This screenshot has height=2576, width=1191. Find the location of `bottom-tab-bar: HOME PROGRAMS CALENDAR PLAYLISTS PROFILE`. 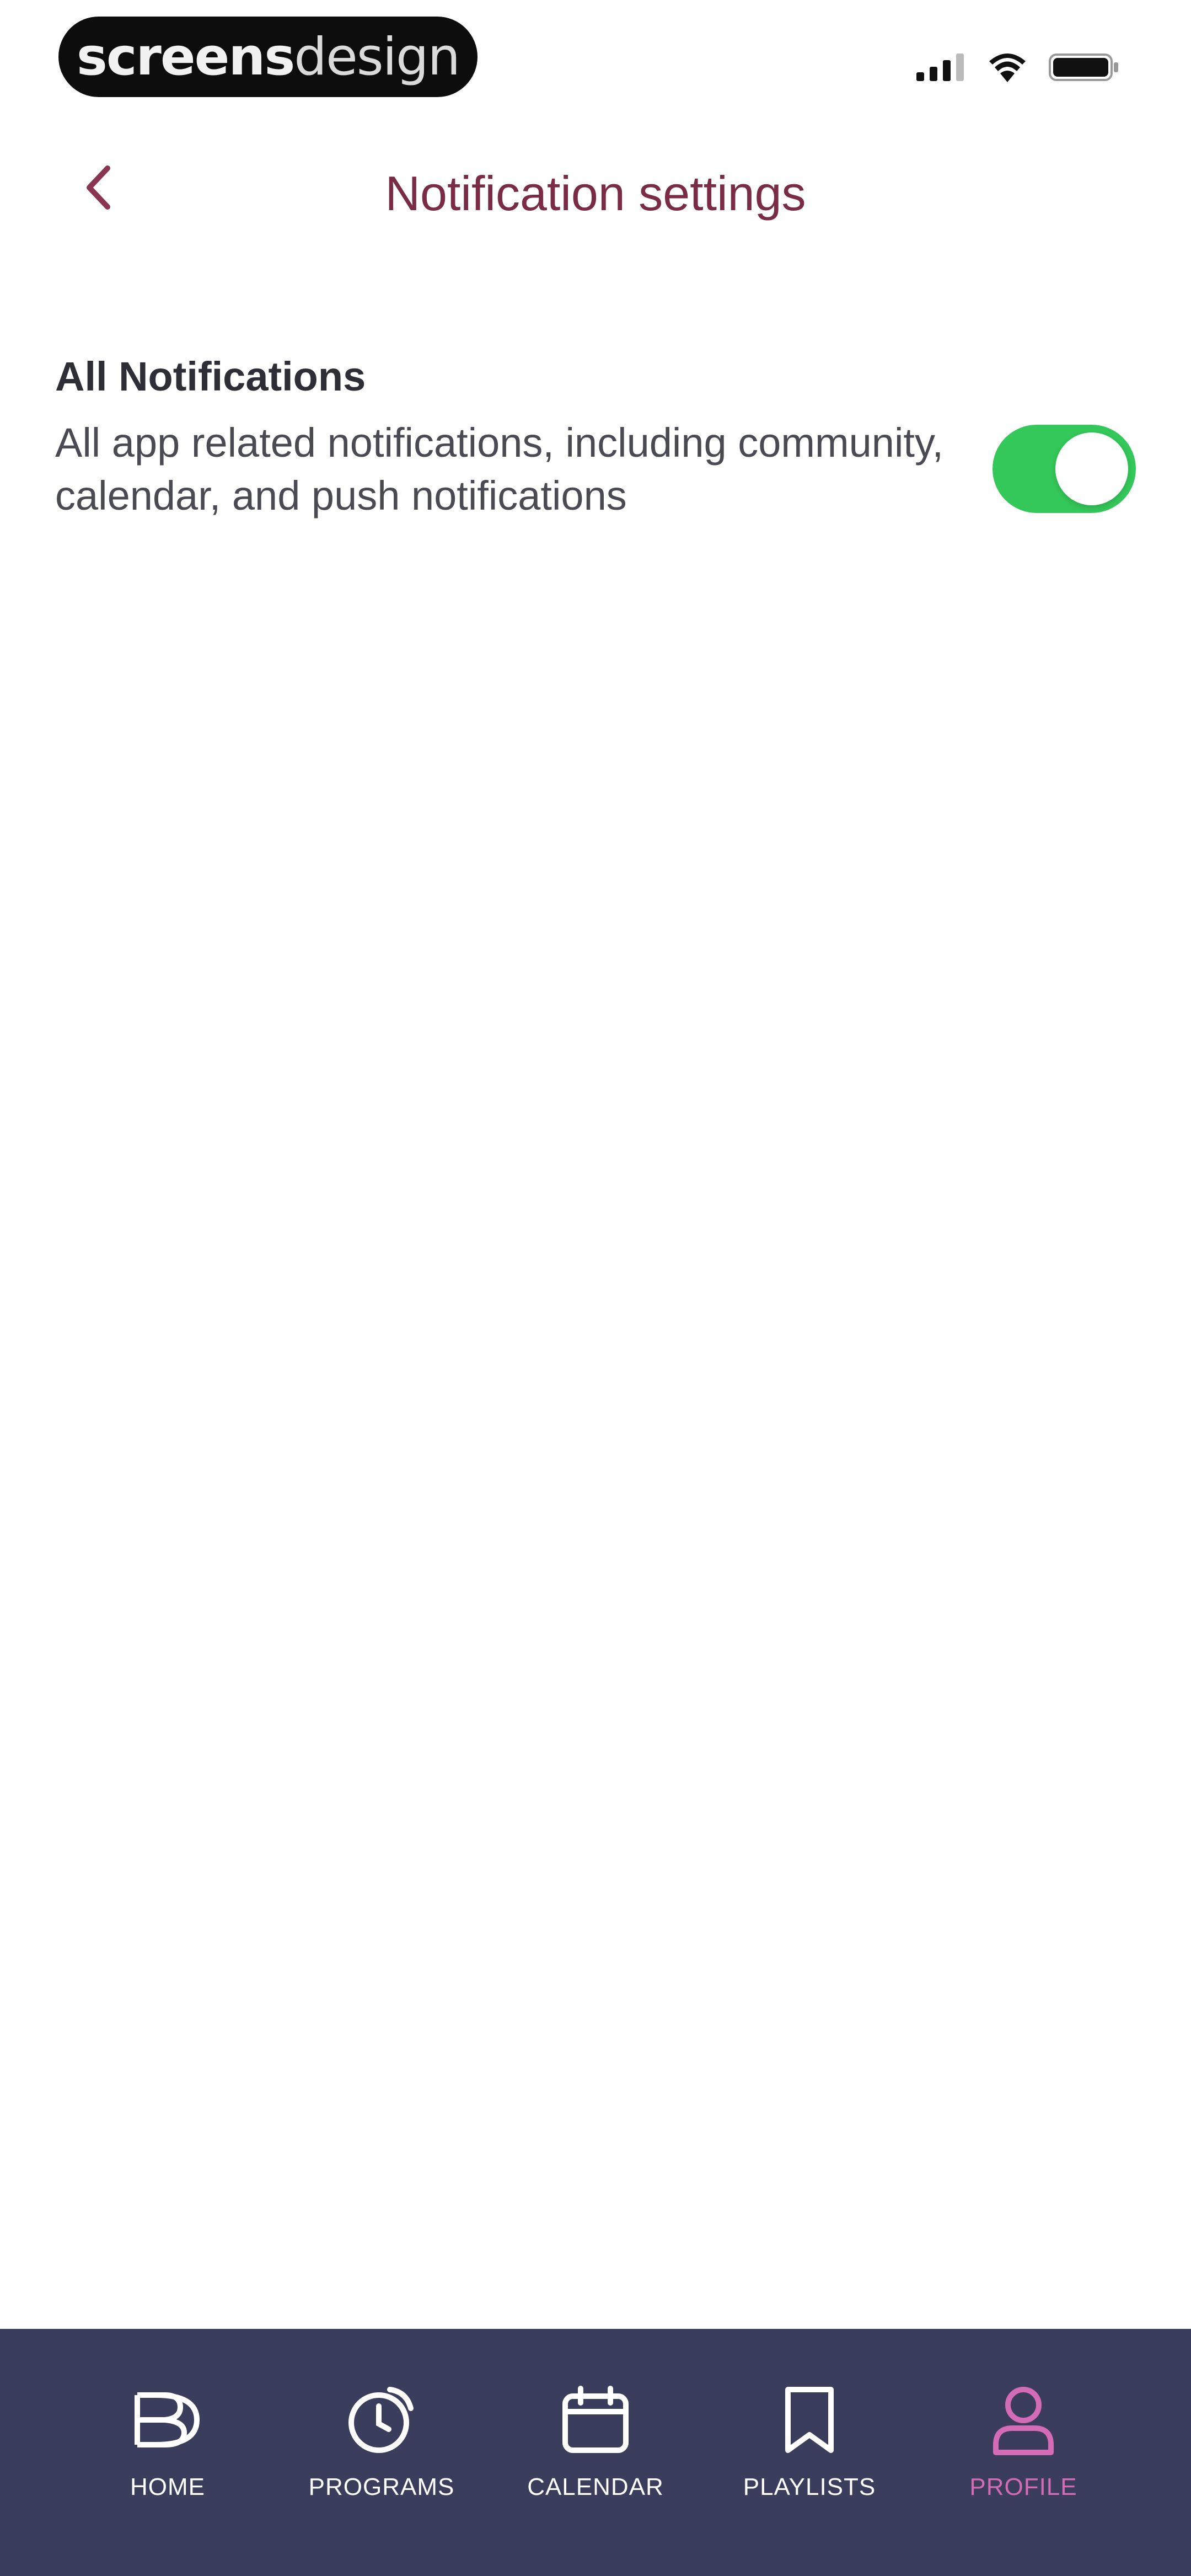

bottom-tab-bar: HOME PROGRAMS CALENDAR PLAYLISTS PROFILE is located at coordinates (595, 2452).